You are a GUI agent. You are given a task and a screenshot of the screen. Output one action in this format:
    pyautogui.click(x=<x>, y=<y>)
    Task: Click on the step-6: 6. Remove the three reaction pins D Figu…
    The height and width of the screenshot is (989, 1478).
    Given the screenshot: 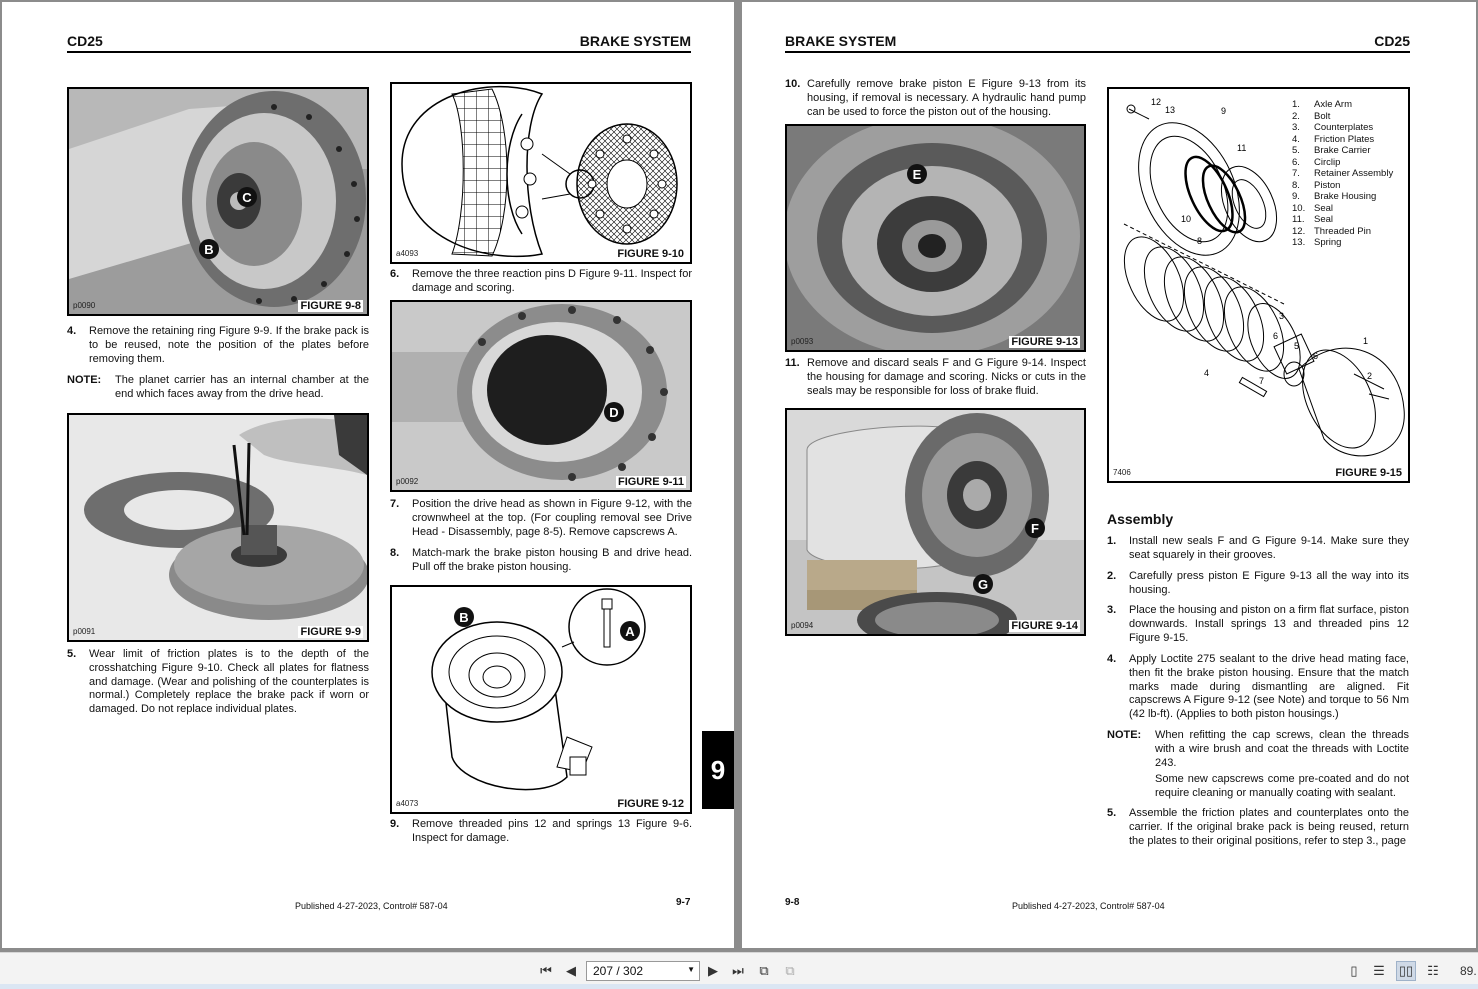 What is the action you would take?
    pyautogui.click(x=541, y=281)
    